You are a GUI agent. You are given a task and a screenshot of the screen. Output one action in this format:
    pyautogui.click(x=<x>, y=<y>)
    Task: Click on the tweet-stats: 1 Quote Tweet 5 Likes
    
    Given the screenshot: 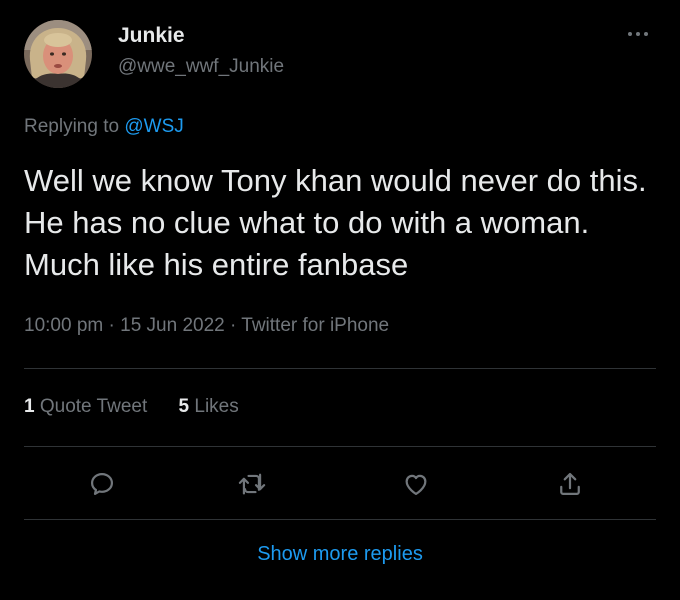 What is the action you would take?
    pyautogui.click(x=144, y=407)
    